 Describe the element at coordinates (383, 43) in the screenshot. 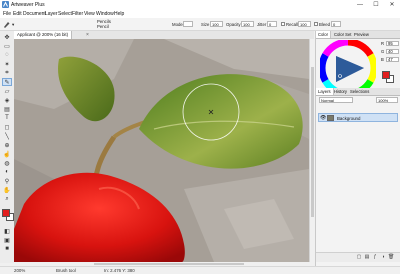

I see `rgb-label-r: R` at that location.